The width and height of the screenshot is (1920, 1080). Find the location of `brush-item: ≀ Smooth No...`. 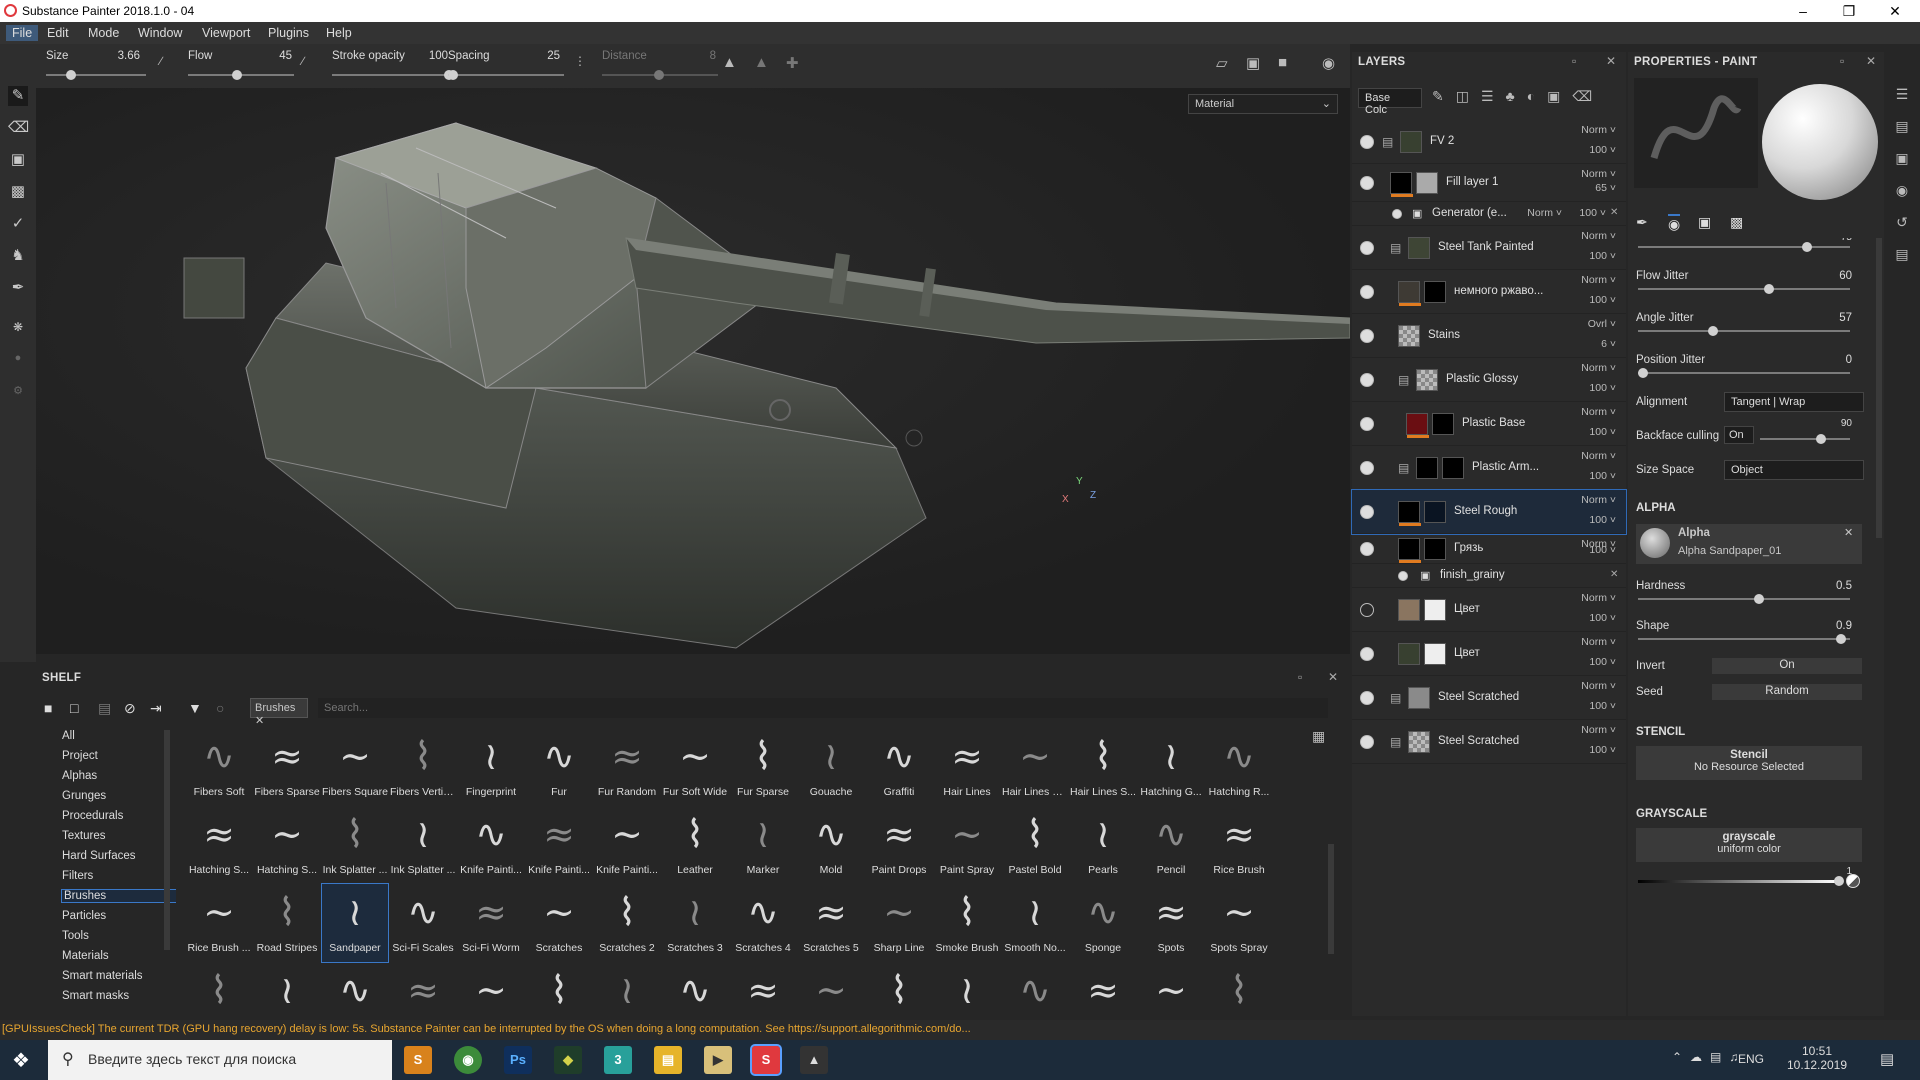

brush-item: ≀ Smooth No... is located at coordinates (1035, 923).